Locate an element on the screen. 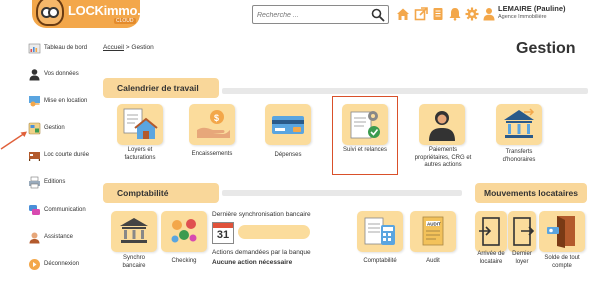 This screenshot has height=291, width=615. user-name: LEMAIRE (Pauline) is located at coordinates (532, 8).